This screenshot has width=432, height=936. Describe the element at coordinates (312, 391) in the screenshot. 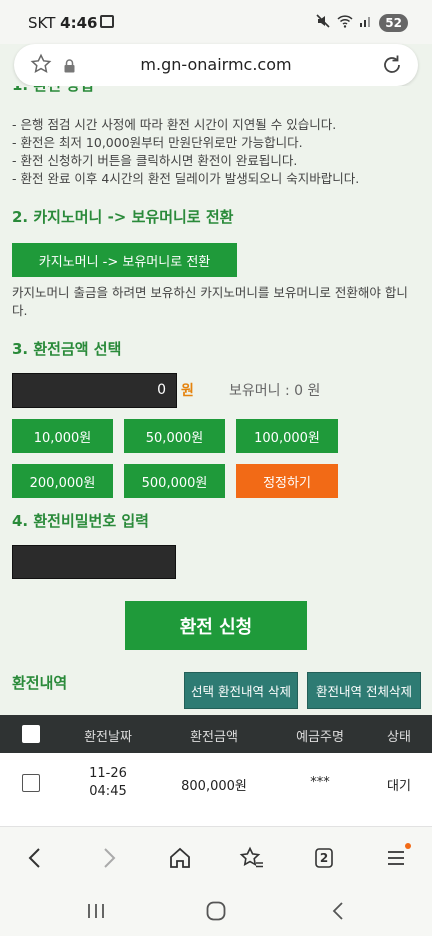

I see `holding-unit: 원` at that location.